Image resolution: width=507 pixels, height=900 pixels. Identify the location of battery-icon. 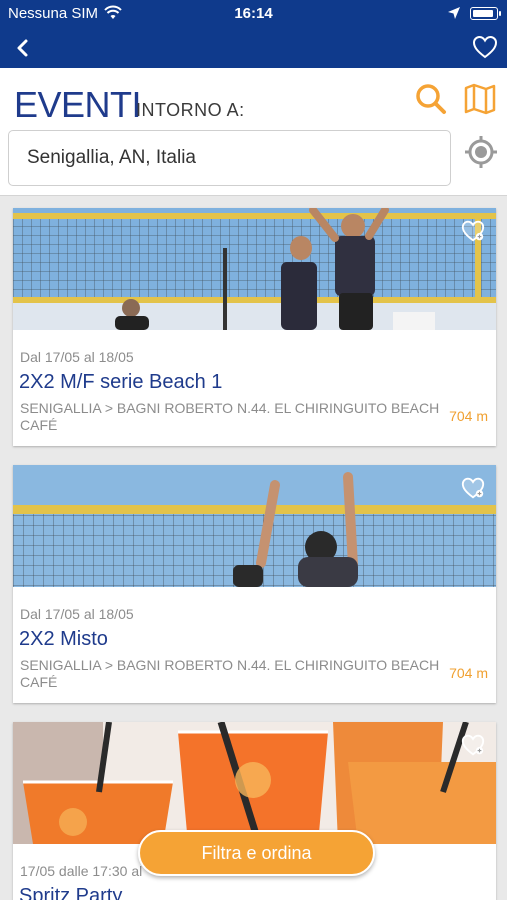
(485, 13).